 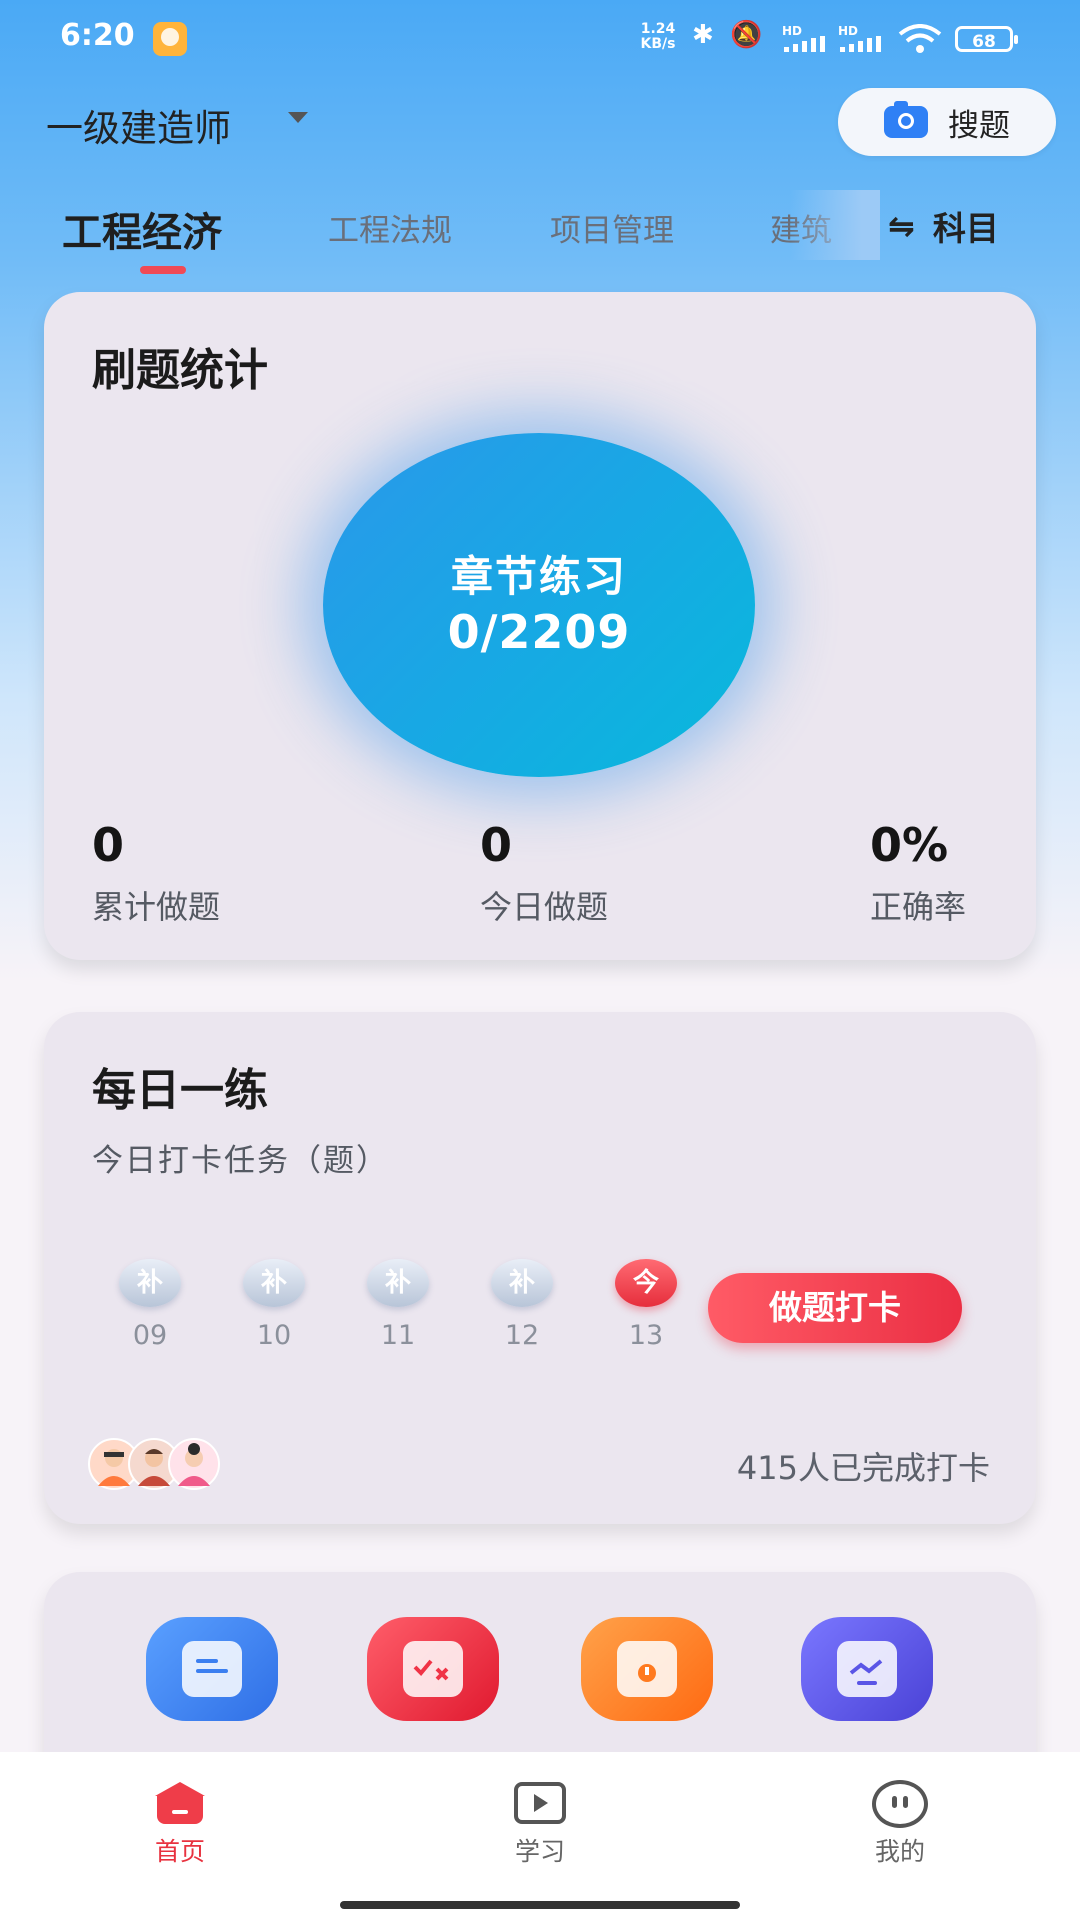 What do you see at coordinates (522, 1283) in the screenshot?
I see `makeup-badge-12: 补` at bounding box center [522, 1283].